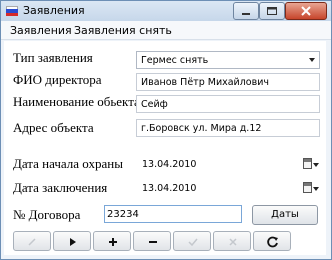  Describe the element at coordinates (228, 128) in the screenshot. I see `address-field: г.Боровск ул. Мира д.12` at that location.